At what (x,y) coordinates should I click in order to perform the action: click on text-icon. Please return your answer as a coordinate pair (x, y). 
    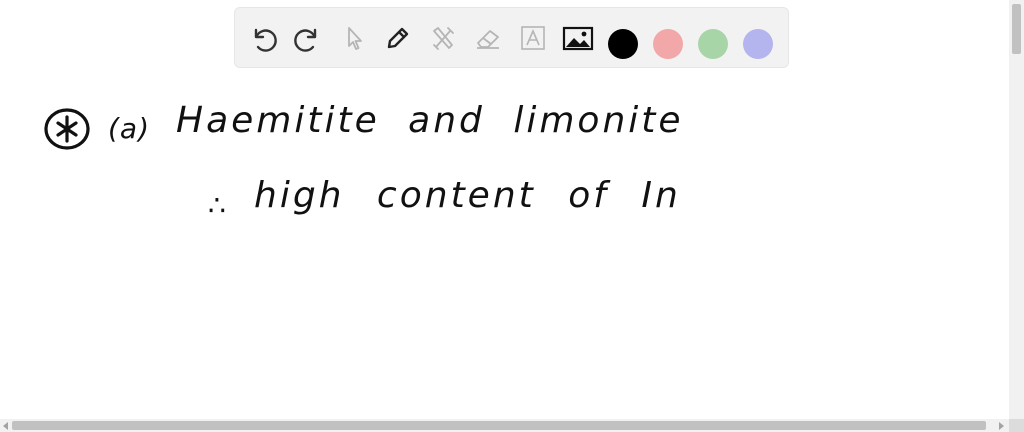
    Looking at the image, I should click on (533, 38).